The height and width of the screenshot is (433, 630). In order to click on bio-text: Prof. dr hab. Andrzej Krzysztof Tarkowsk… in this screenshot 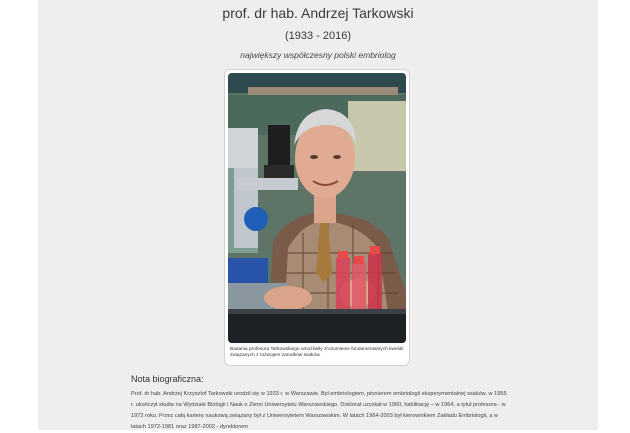, I will do `click(319, 410)`.